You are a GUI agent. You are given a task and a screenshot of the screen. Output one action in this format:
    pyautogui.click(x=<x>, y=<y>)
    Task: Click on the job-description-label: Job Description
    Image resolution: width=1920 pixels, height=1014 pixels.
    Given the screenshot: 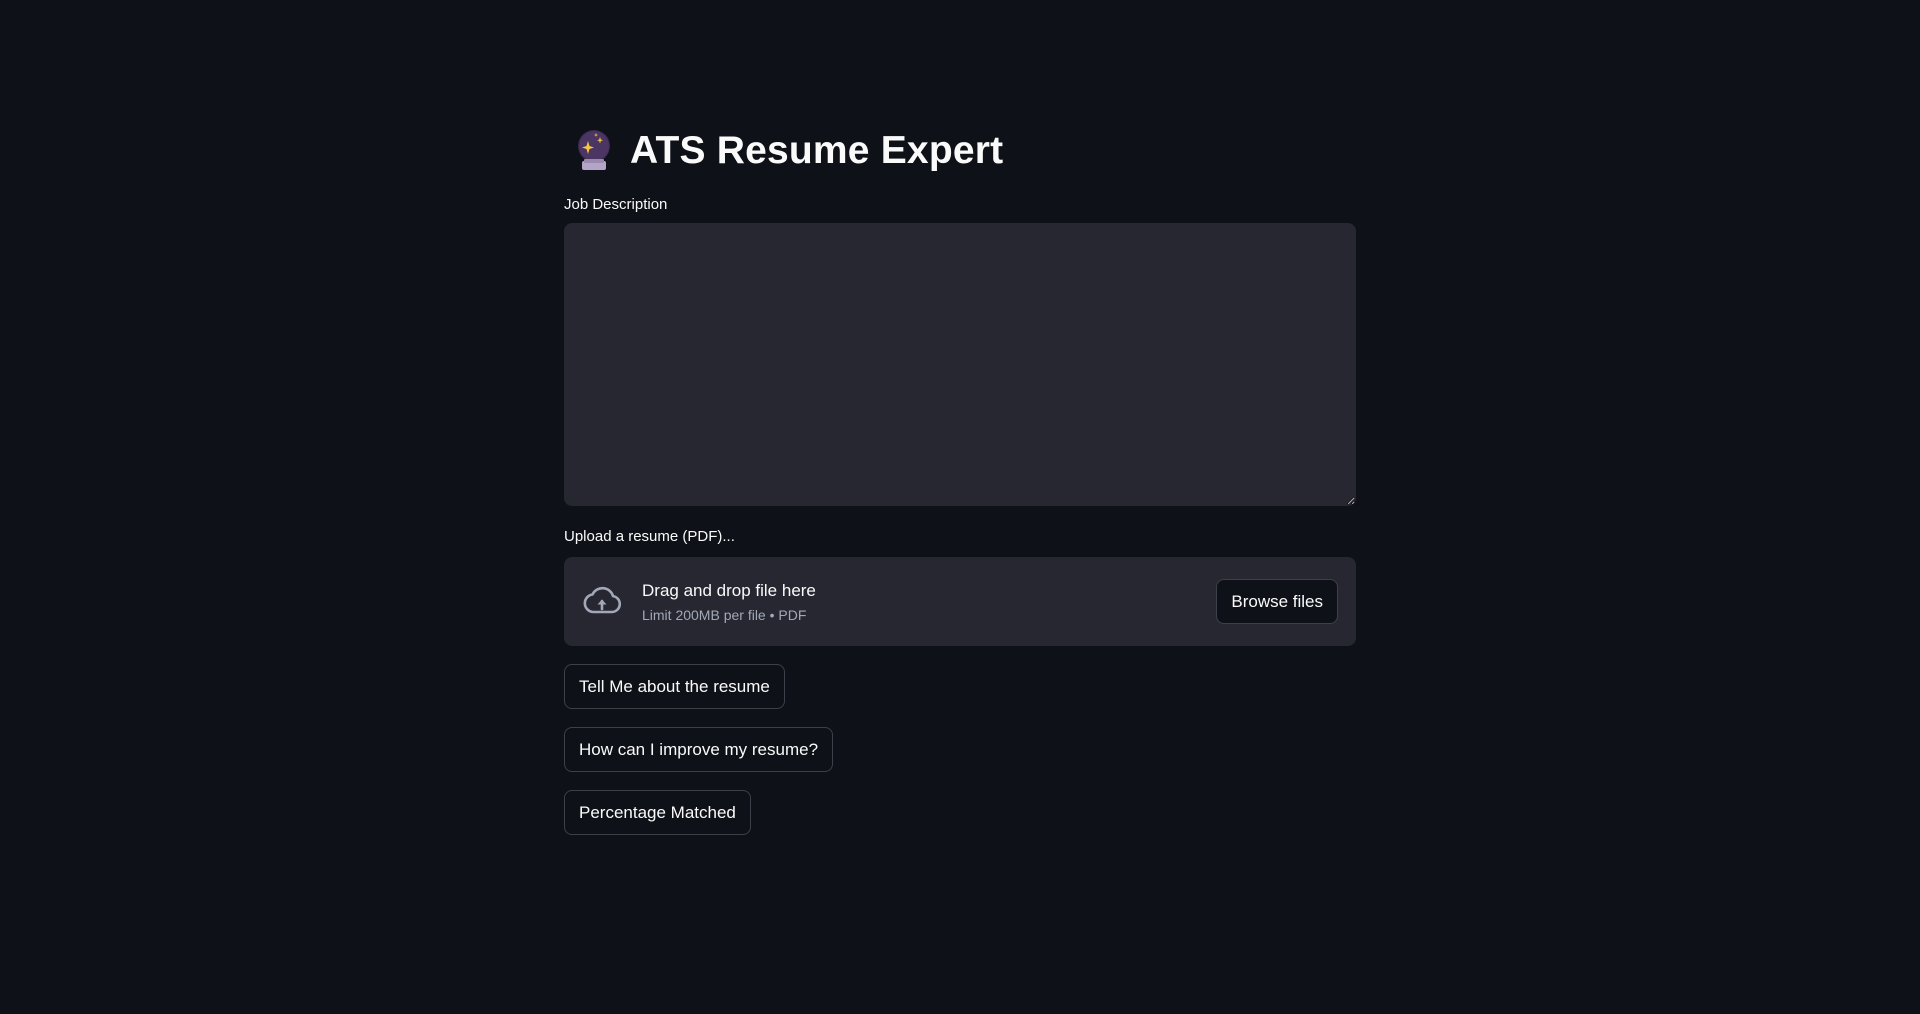 What is the action you would take?
    pyautogui.click(x=616, y=204)
    